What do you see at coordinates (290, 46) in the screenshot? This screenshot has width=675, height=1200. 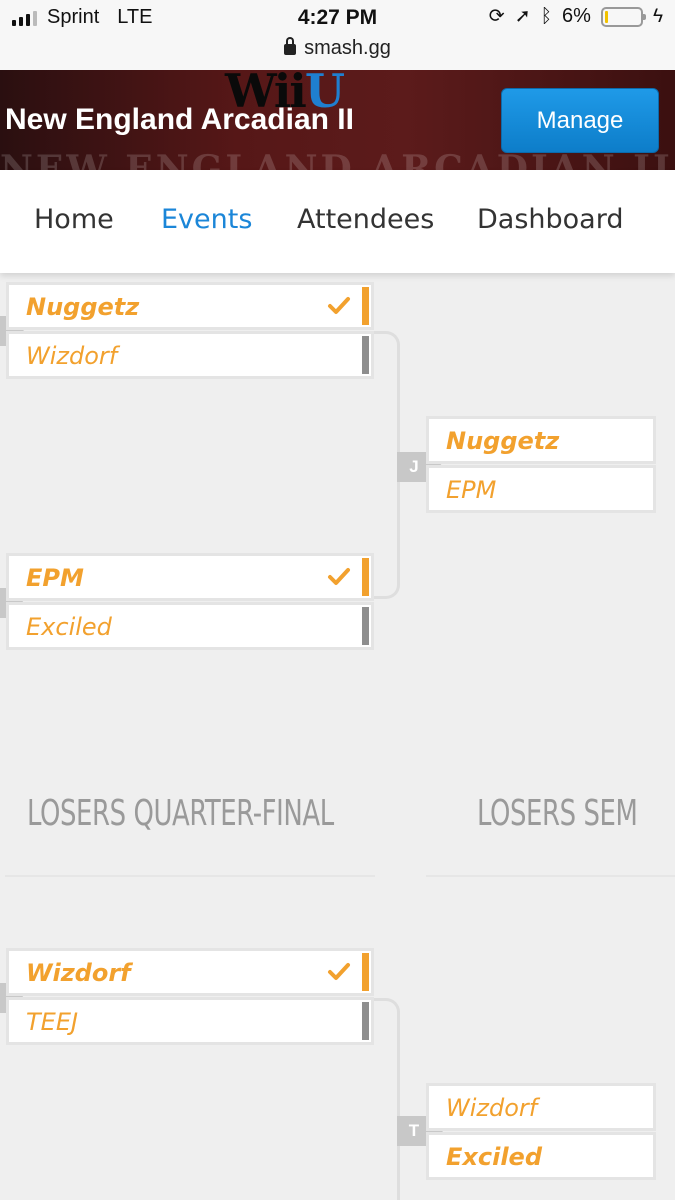 I see `lock-icon` at bounding box center [290, 46].